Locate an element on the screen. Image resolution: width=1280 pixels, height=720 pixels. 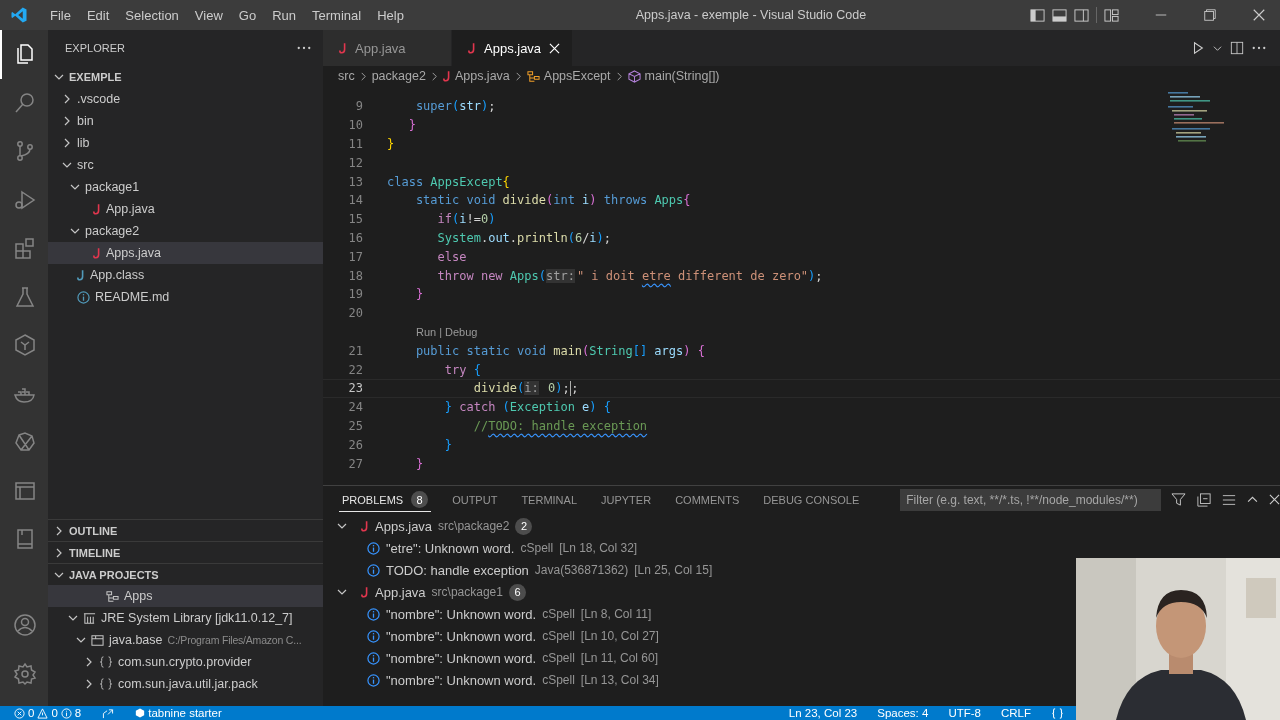
problems-status: 0 0 8 is located at coordinates (48, 713).